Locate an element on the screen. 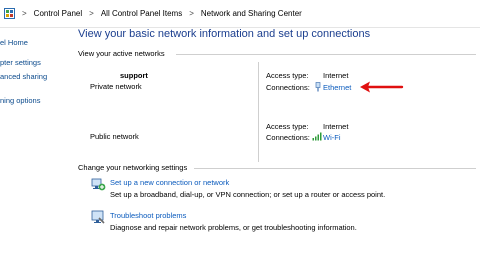 This screenshot has width=480, height=260. annotation-arrow-icon is located at coordinates (382, 87).